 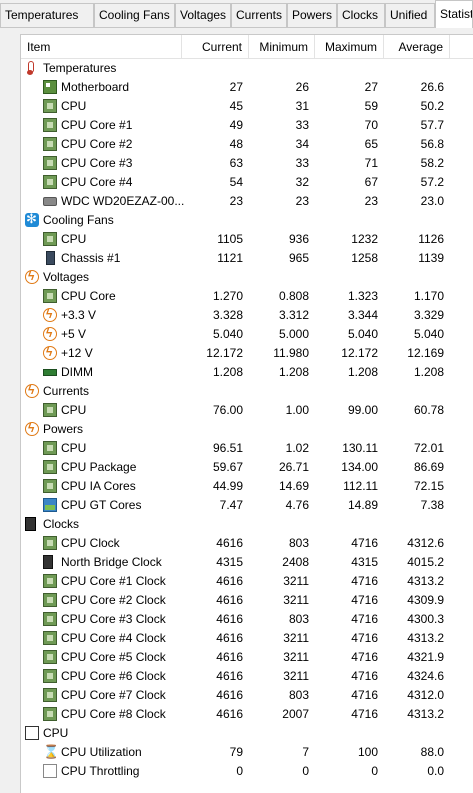 What do you see at coordinates (227, 410) in the screenshot?
I see `current-value: 76.00` at bounding box center [227, 410].